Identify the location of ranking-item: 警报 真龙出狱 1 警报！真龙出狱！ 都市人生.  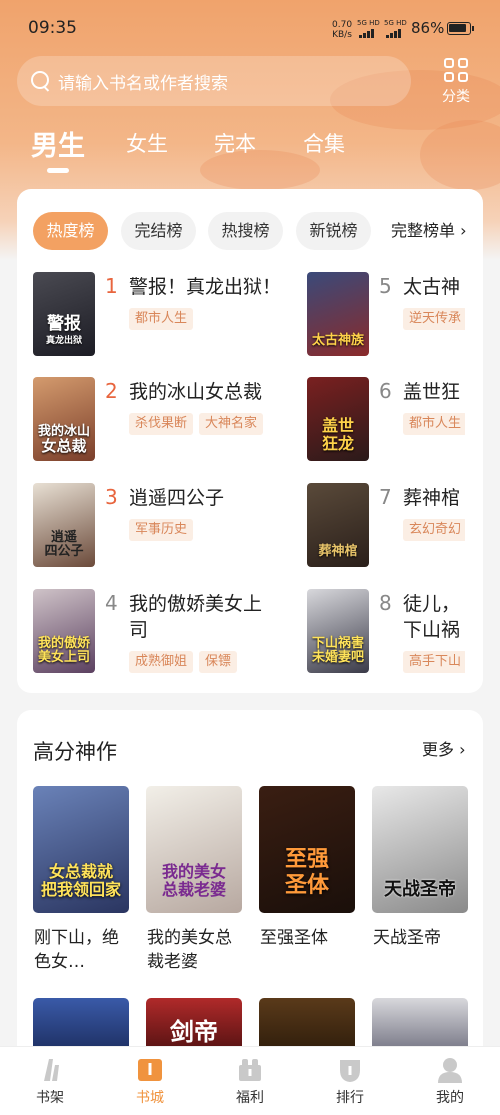
(158, 317).